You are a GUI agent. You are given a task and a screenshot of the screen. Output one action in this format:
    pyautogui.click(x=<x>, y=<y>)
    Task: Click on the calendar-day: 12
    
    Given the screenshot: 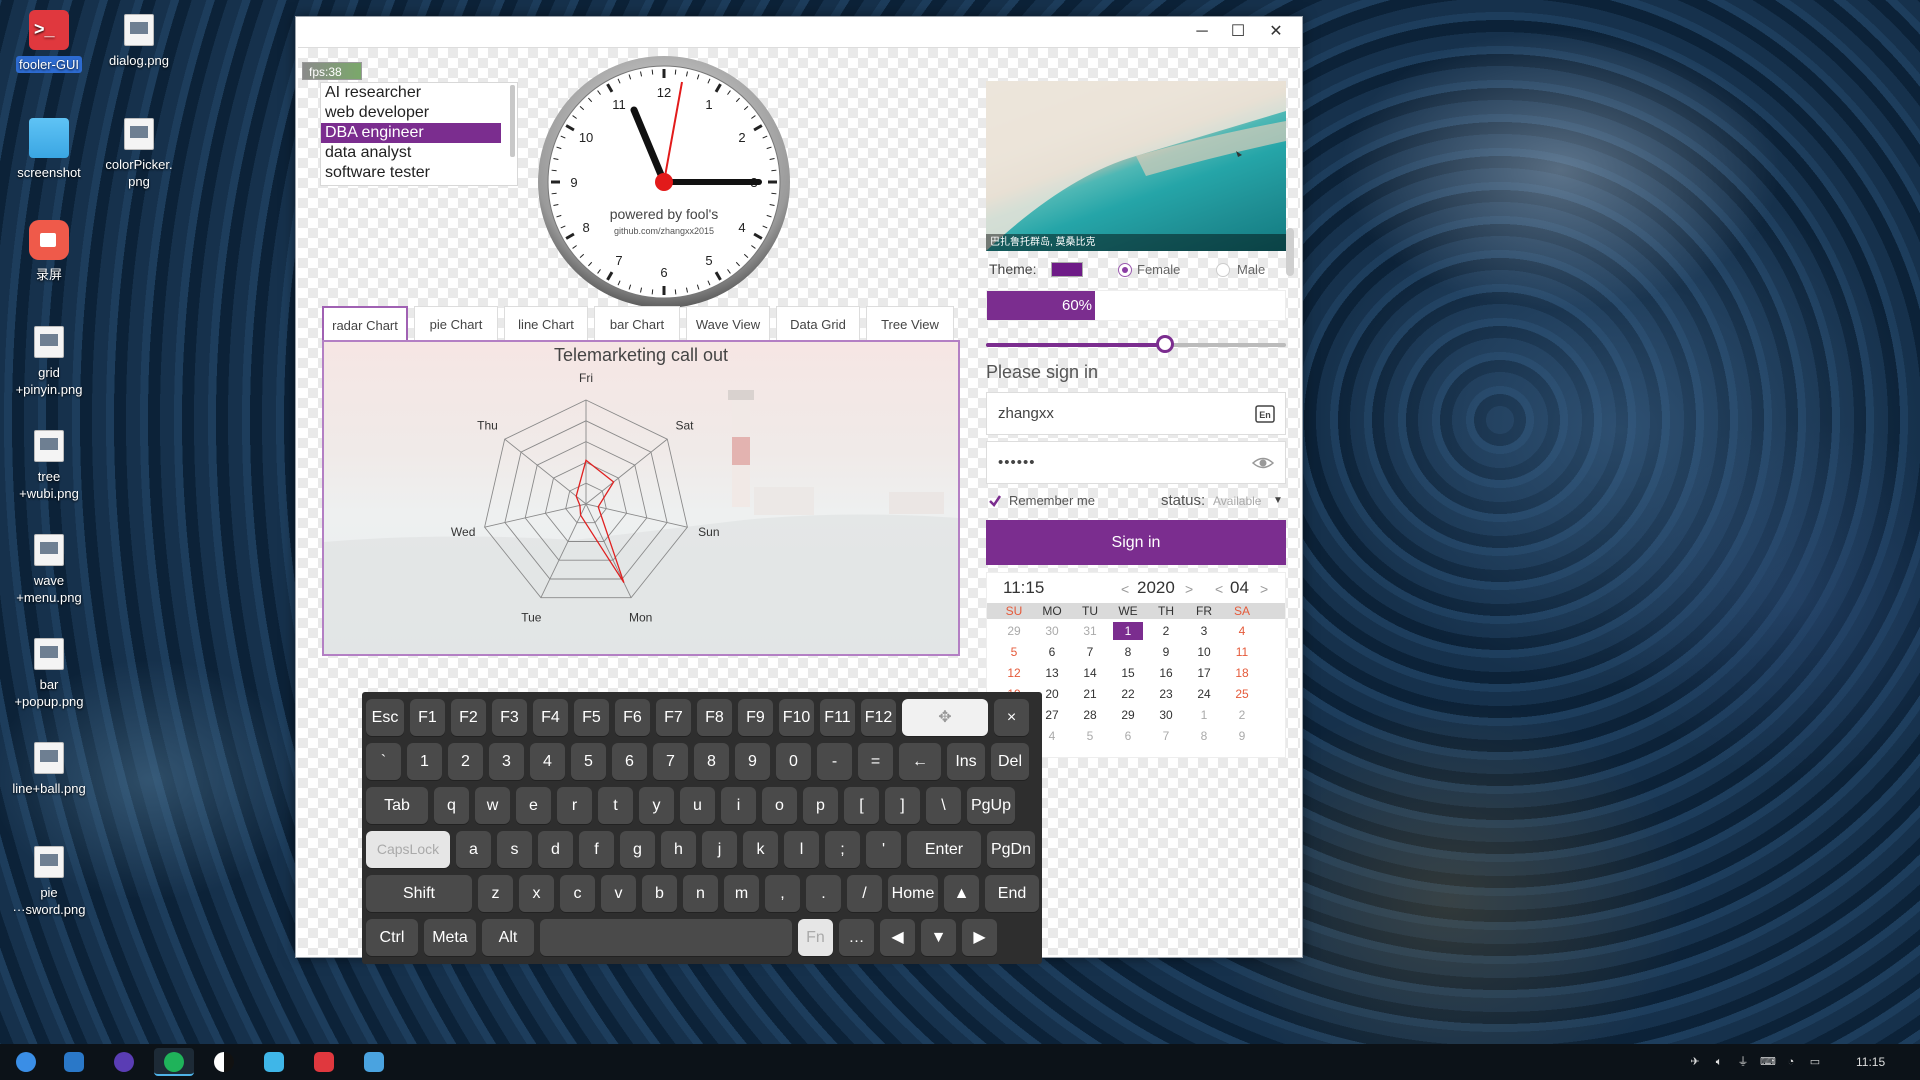 What is the action you would take?
    pyautogui.click(x=1014, y=673)
    